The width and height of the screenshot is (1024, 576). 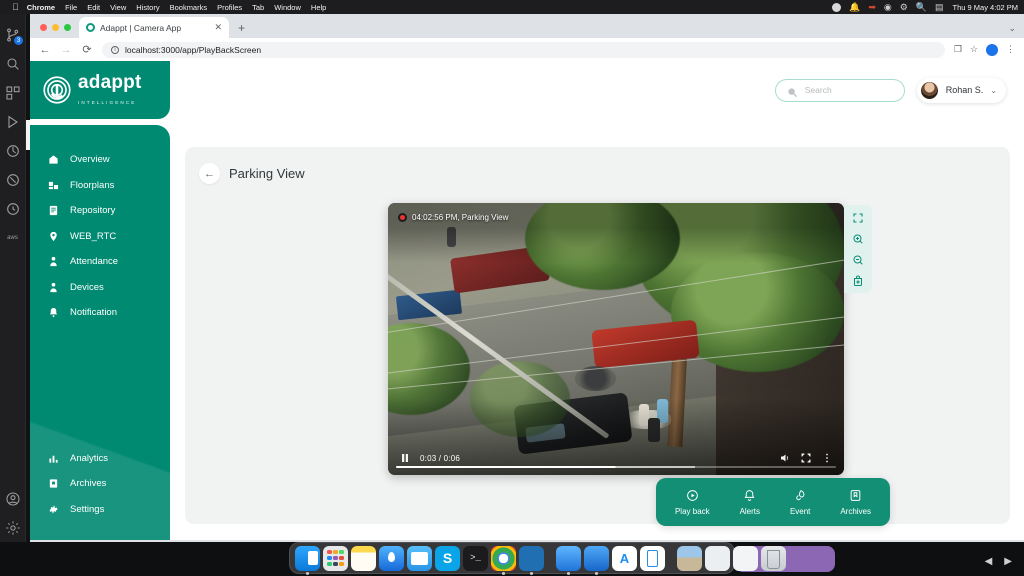 What do you see at coordinates (888, 7) in the screenshot?
I see `grammarly-icon: ◉` at bounding box center [888, 7].